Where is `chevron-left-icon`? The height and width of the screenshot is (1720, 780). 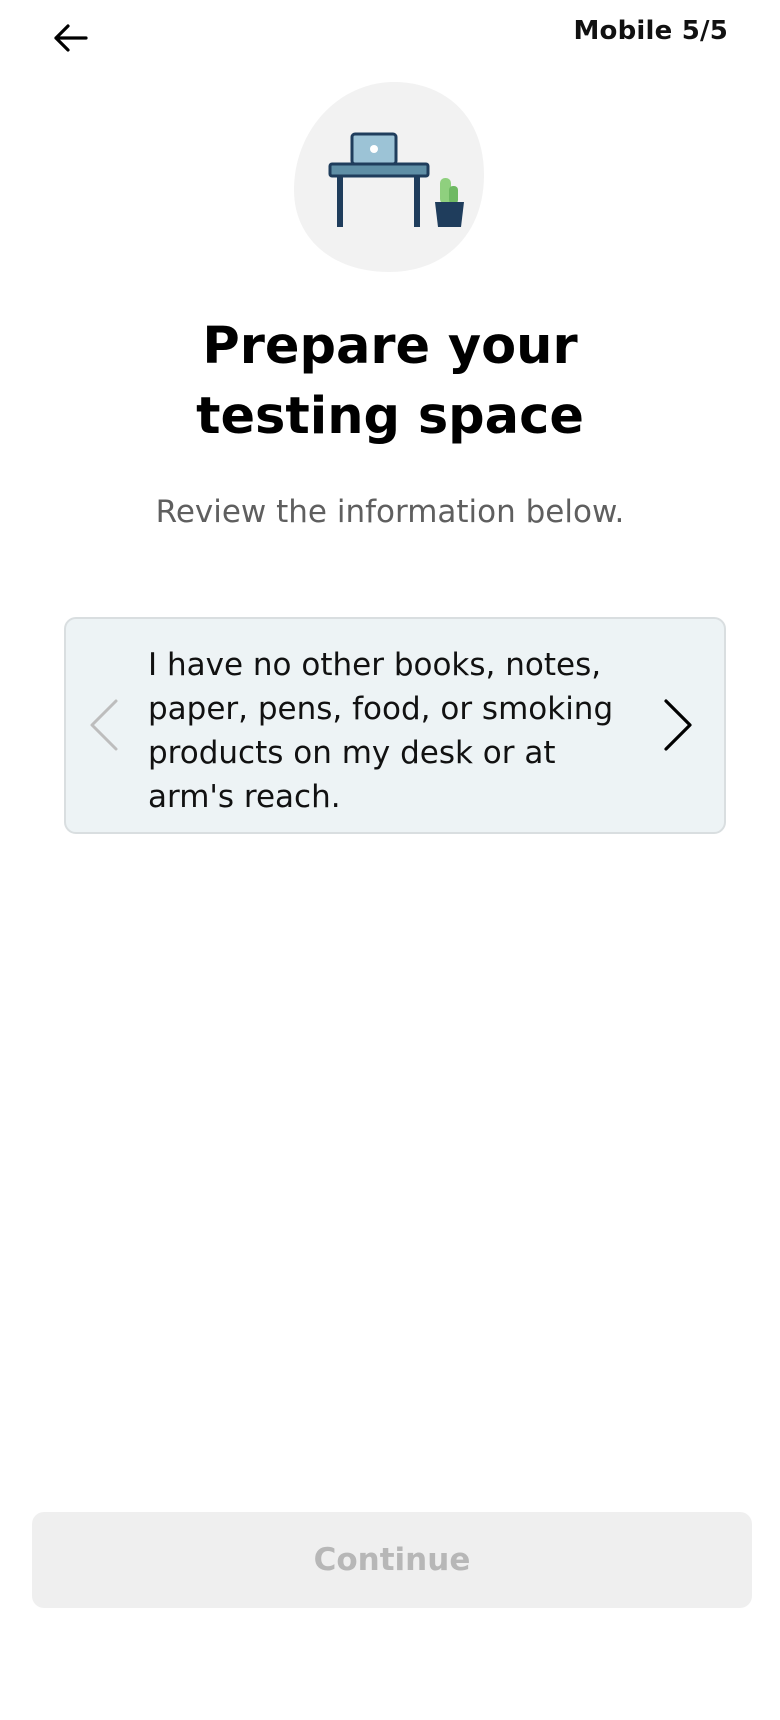
chevron-left-icon is located at coordinates (104, 727).